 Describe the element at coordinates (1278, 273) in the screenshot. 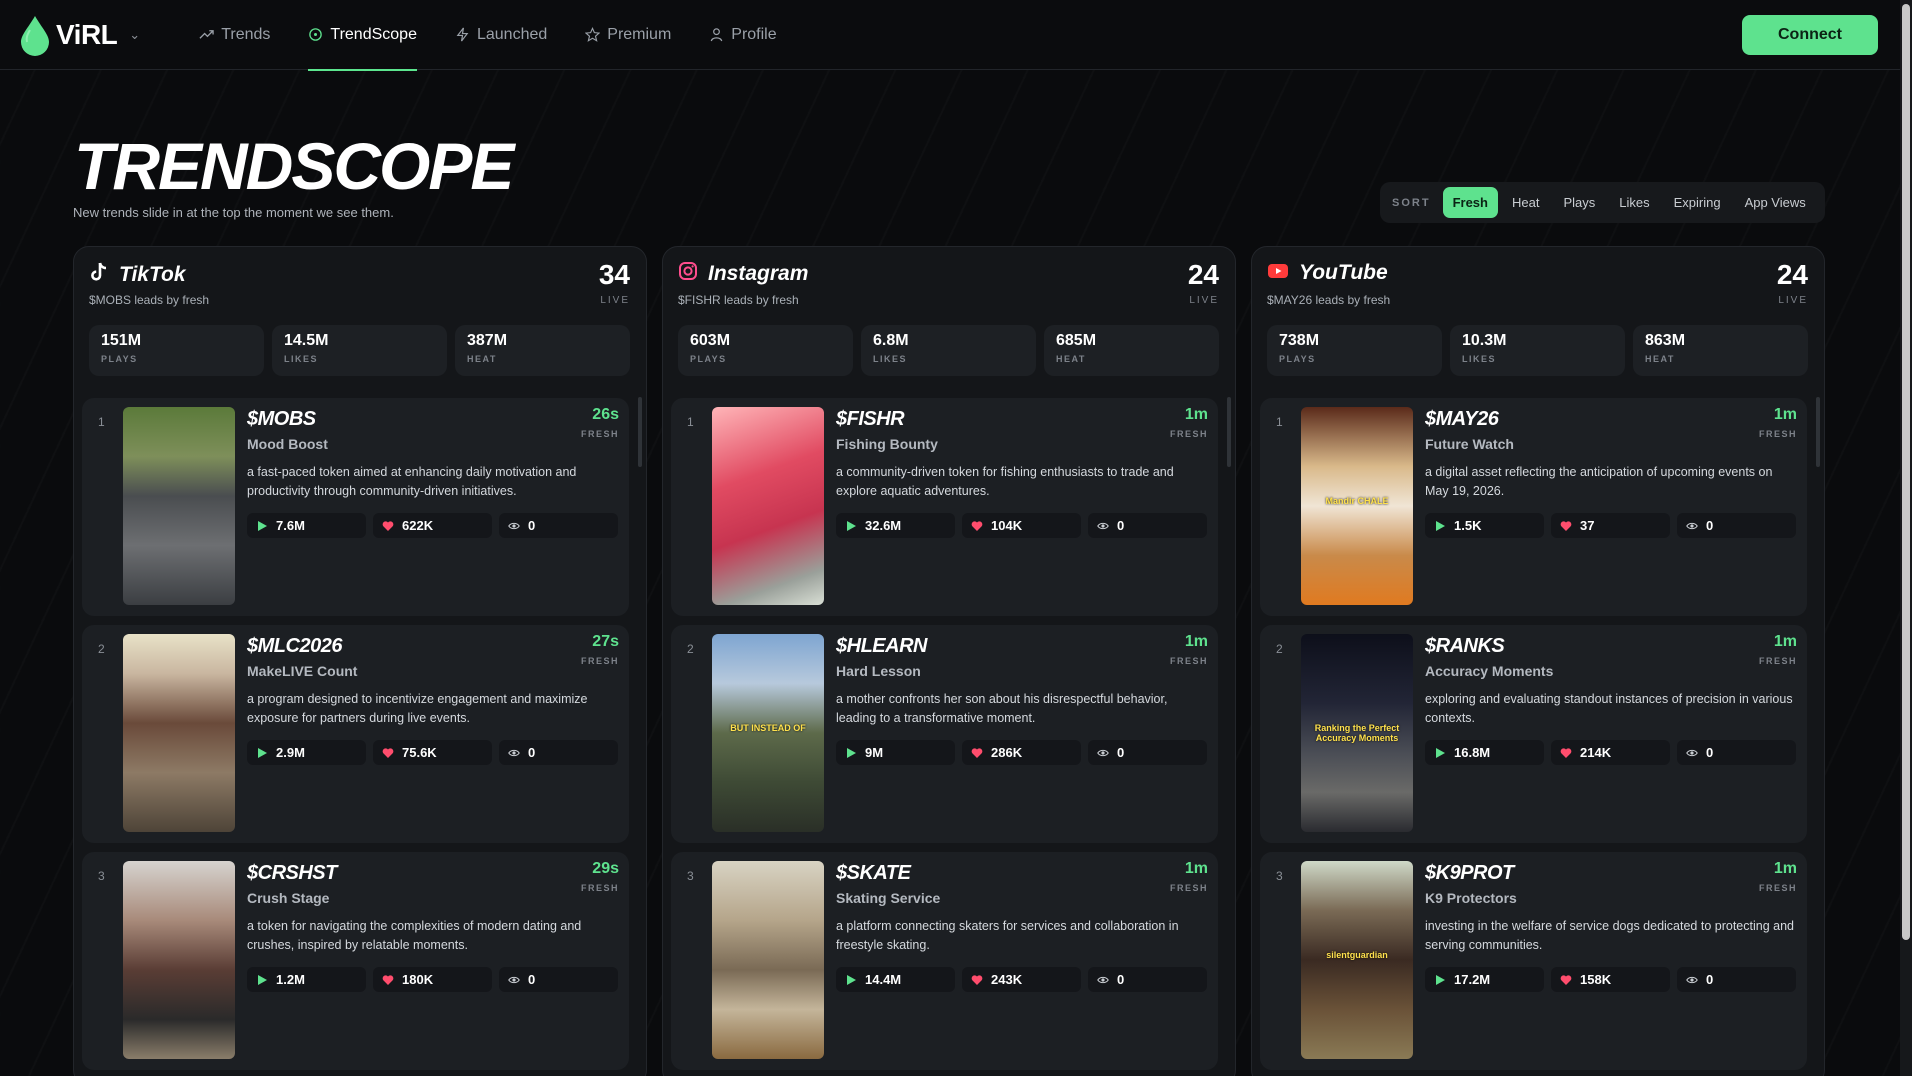

I see `youtube-icon` at that location.